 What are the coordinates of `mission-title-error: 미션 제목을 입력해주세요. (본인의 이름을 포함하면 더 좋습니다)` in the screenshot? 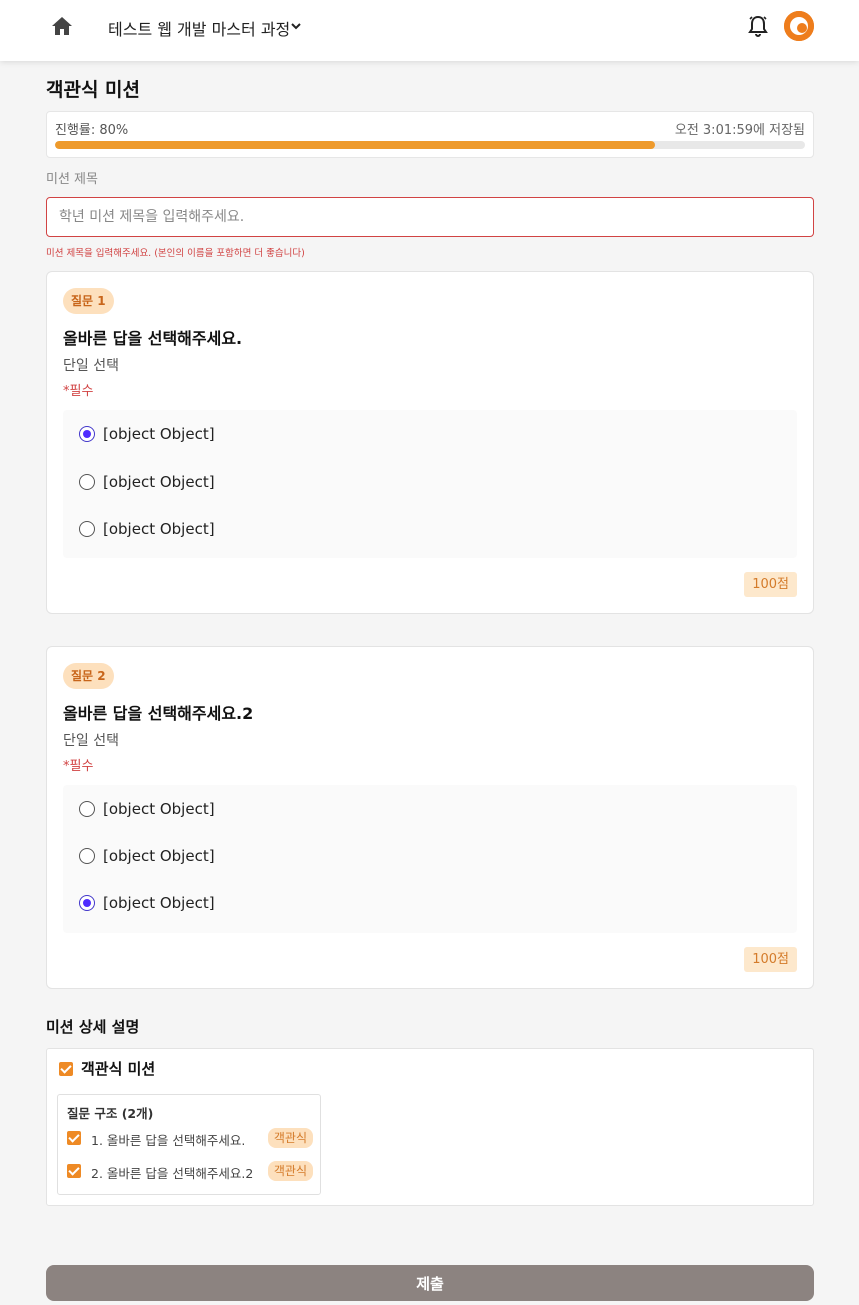 It's located at (175, 253).